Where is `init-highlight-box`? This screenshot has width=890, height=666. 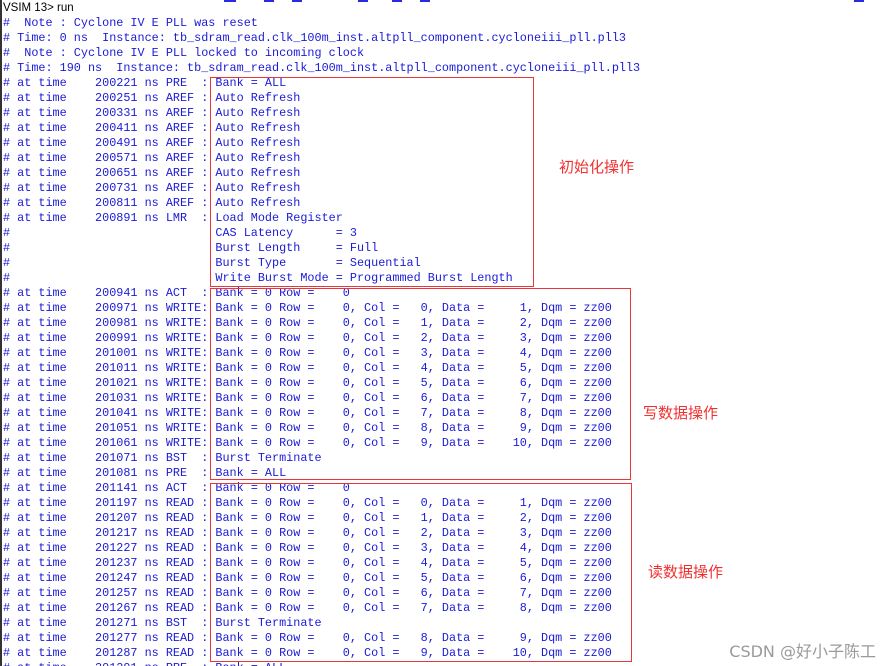
init-highlight-box is located at coordinates (372, 182).